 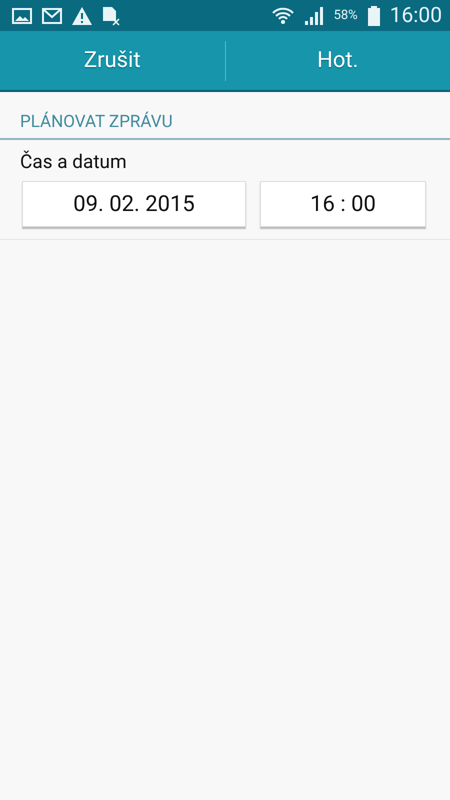 I want to click on mail-icon, so click(x=52, y=16).